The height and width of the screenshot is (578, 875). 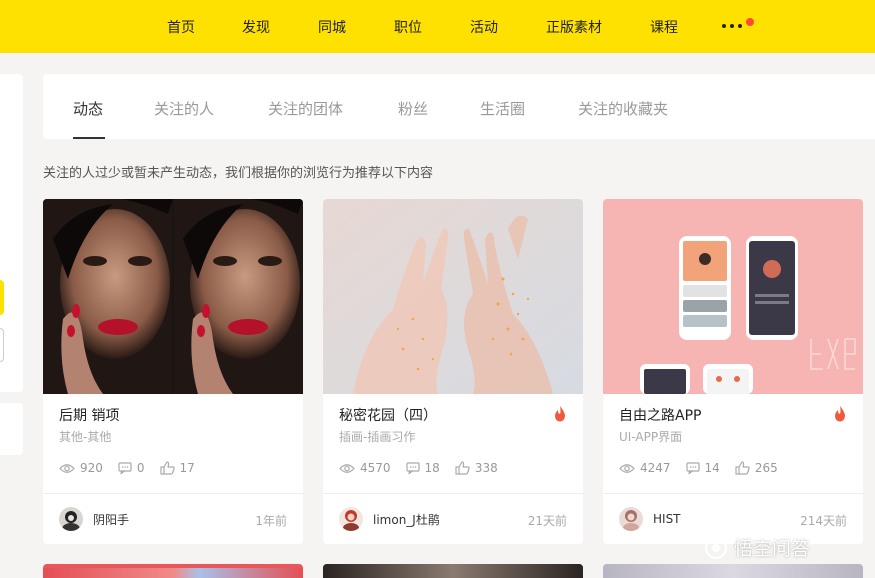 I want to click on active-tab-indicator, so click(x=89, y=138).